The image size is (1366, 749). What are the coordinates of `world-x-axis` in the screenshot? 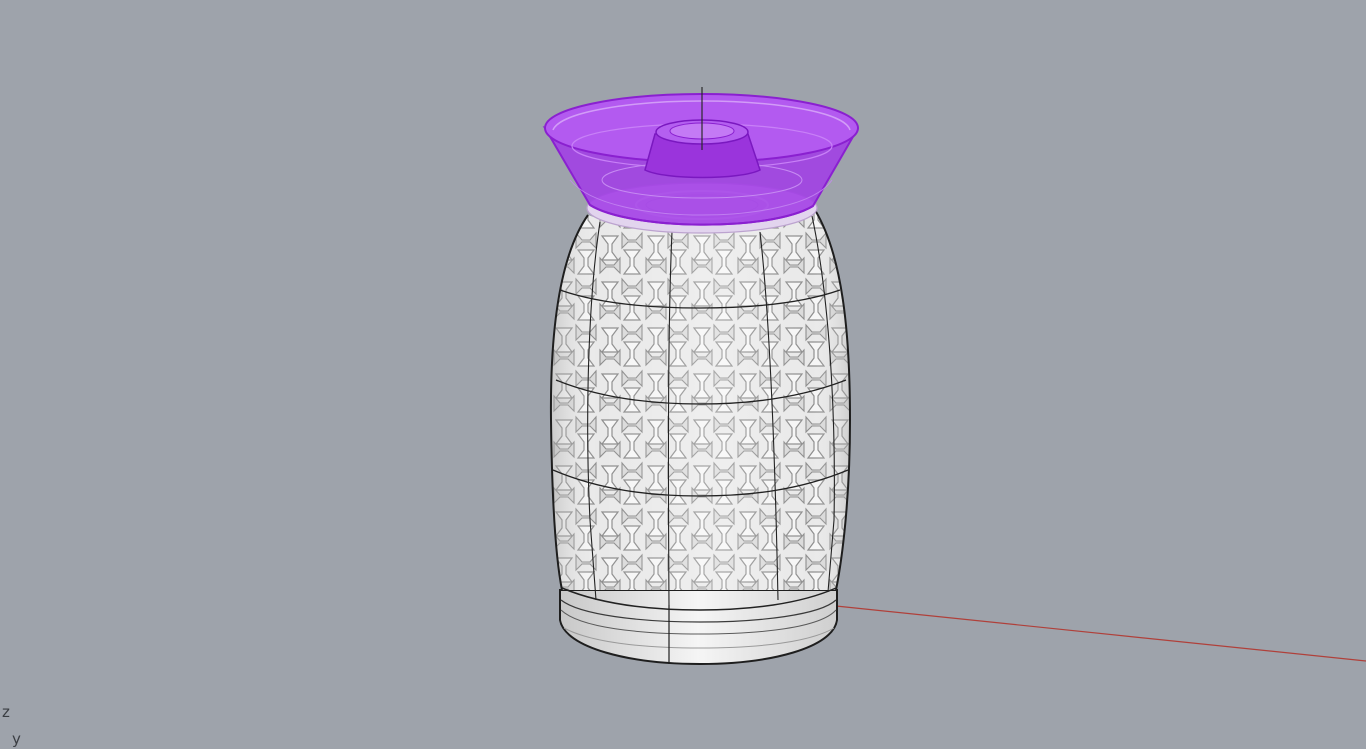 It's located at (1100, 633).